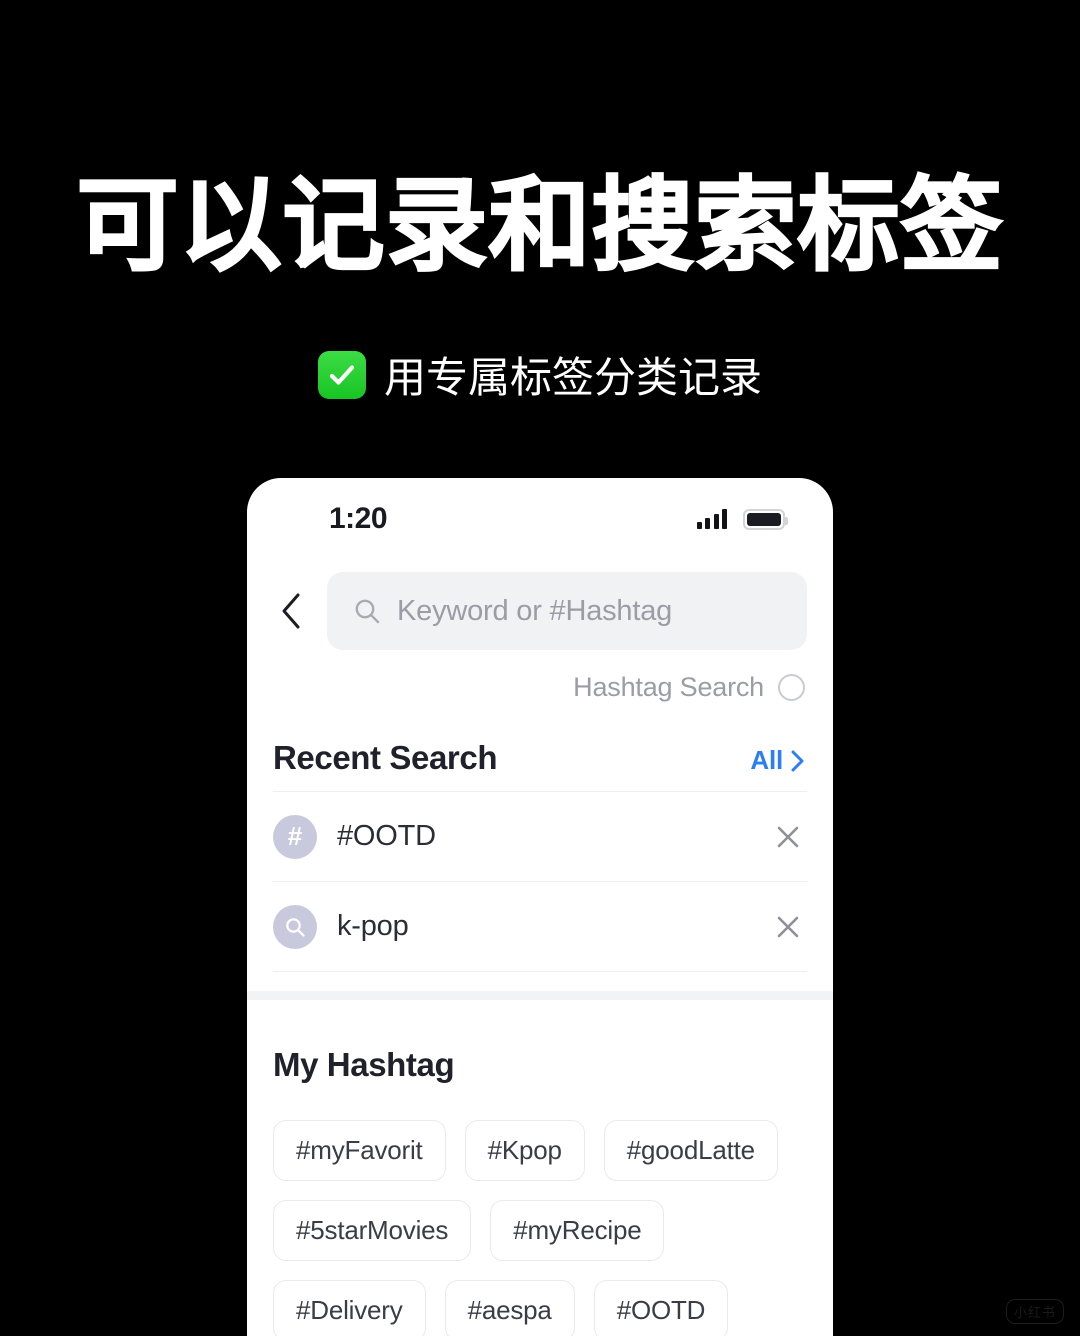  Describe the element at coordinates (540, 971) in the screenshot. I see `divider` at that location.